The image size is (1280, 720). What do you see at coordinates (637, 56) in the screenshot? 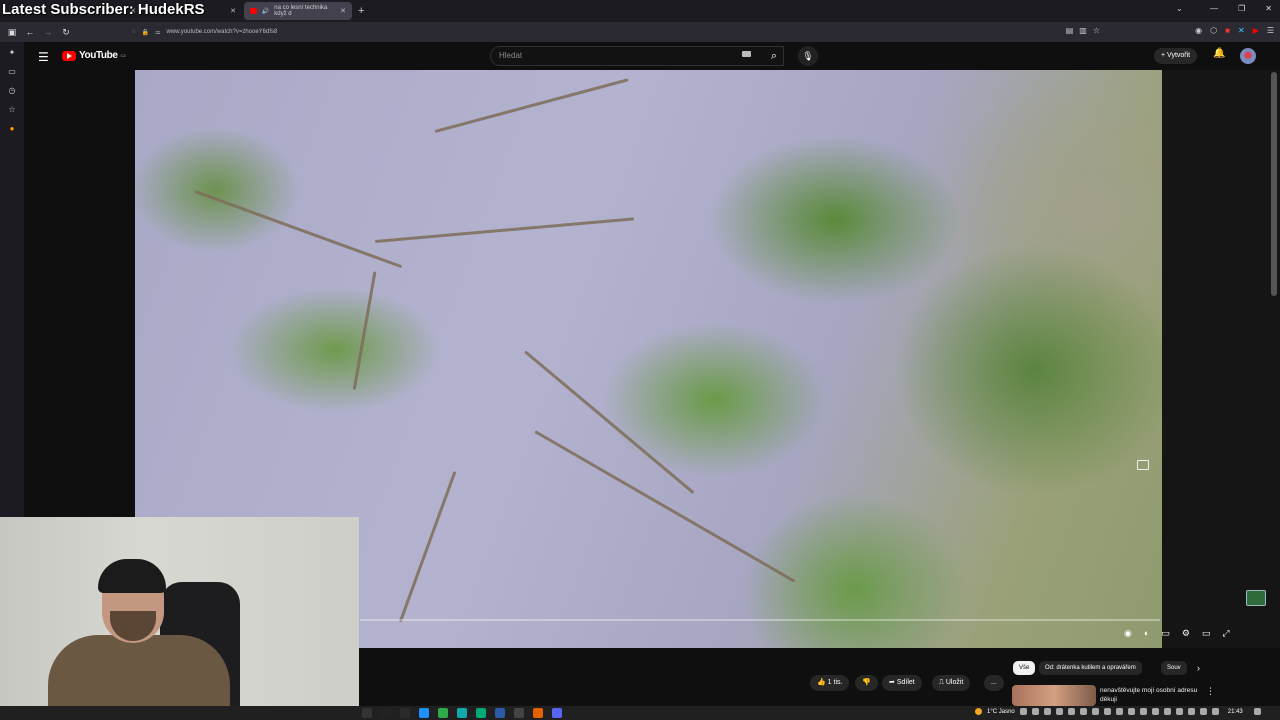
I see `search-input: Hledat` at bounding box center [637, 56].